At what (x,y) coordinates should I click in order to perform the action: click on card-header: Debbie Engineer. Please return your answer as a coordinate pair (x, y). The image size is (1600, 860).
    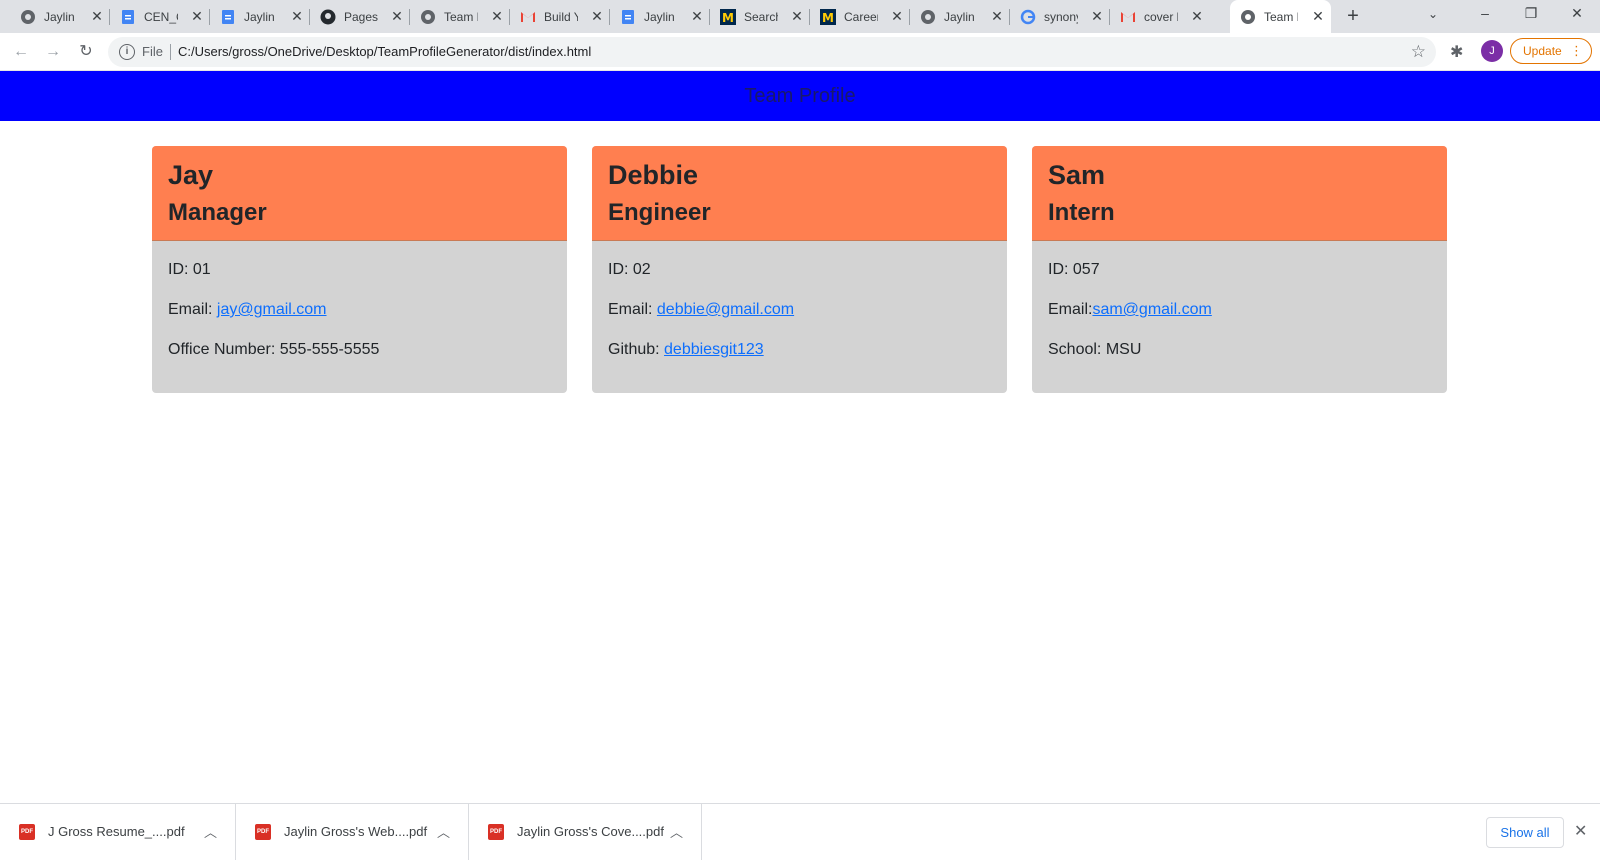
    Looking at the image, I should click on (799, 193).